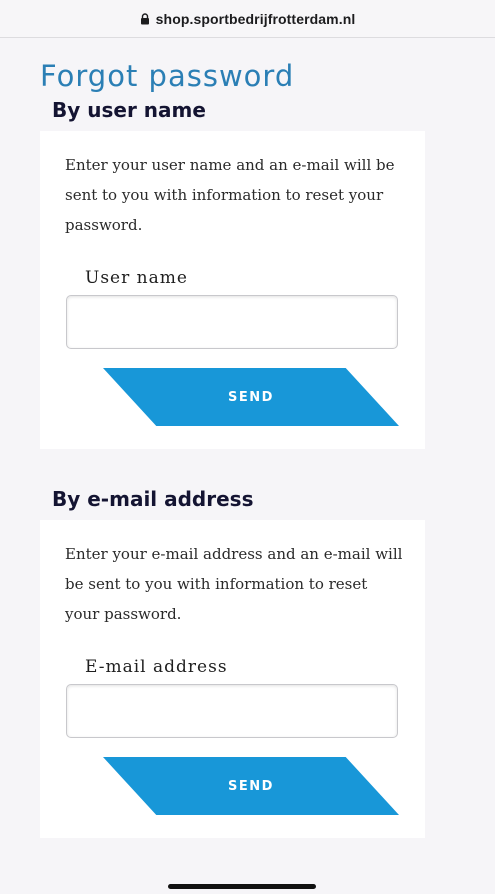 Image resolution: width=495 pixels, height=894 pixels. What do you see at coordinates (129, 110) in the screenshot?
I see `section-heading-by-user-name: By user name` at bounding box center [129, 110].